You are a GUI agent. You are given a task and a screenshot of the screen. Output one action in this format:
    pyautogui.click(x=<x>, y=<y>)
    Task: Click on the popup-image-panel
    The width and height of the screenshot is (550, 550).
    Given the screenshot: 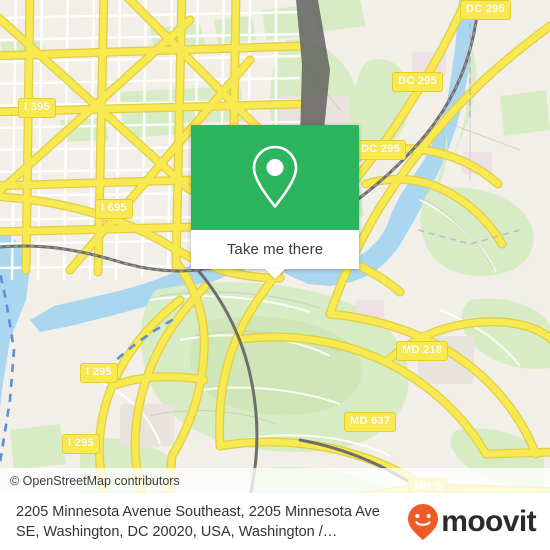 What is the action you would take?
    pyautogui.click(x=275, y=177)
    